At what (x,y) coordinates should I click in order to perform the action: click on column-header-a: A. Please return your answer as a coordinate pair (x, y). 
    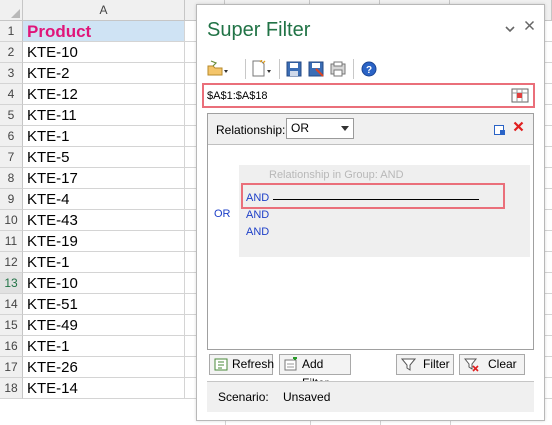
    Looking at the image, I should click on (104, 10).